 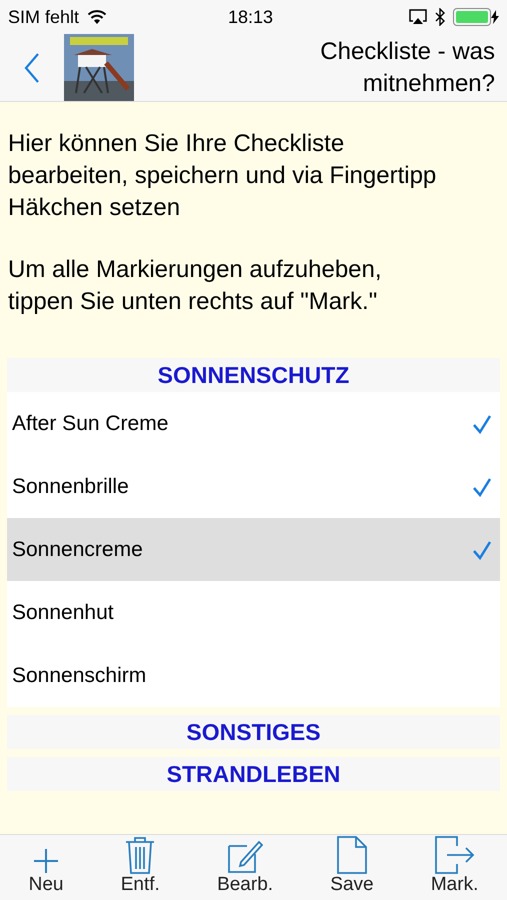 What do you see at coordinates (351, 855) in the screenshot?
I see `document-icon` at bounding box center [351, 855].